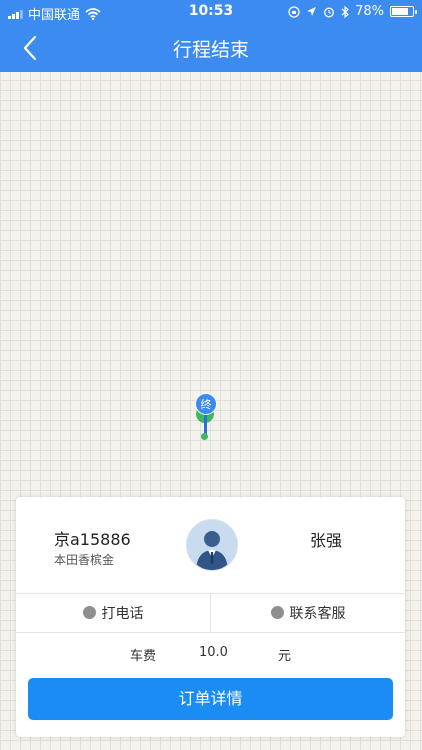  What do you see at coordinates (352, 11) in the screenshot?
I see `status-right: 78%` at bounding box center [352, 11].